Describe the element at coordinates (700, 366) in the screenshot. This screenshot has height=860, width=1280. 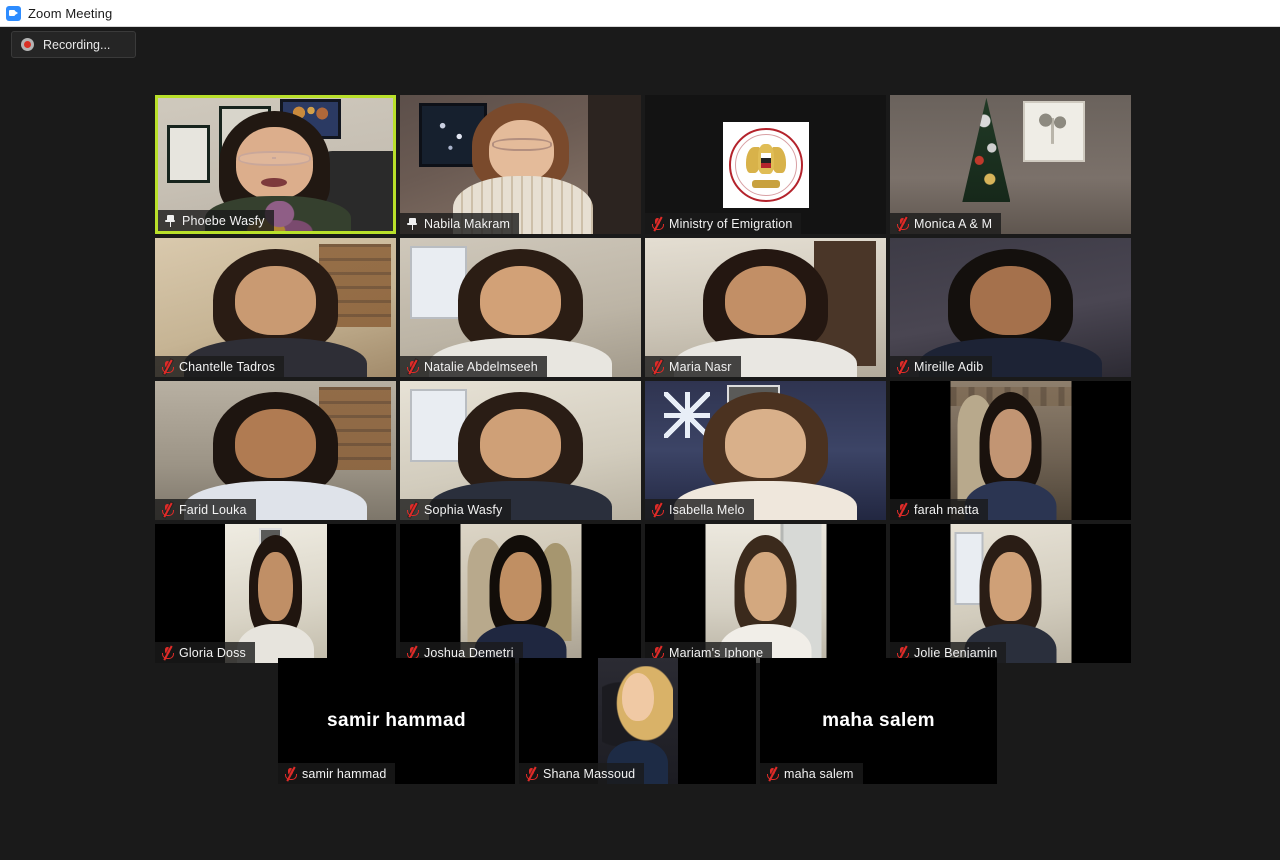
I see `participant-name: Maria Nasr` at that location.